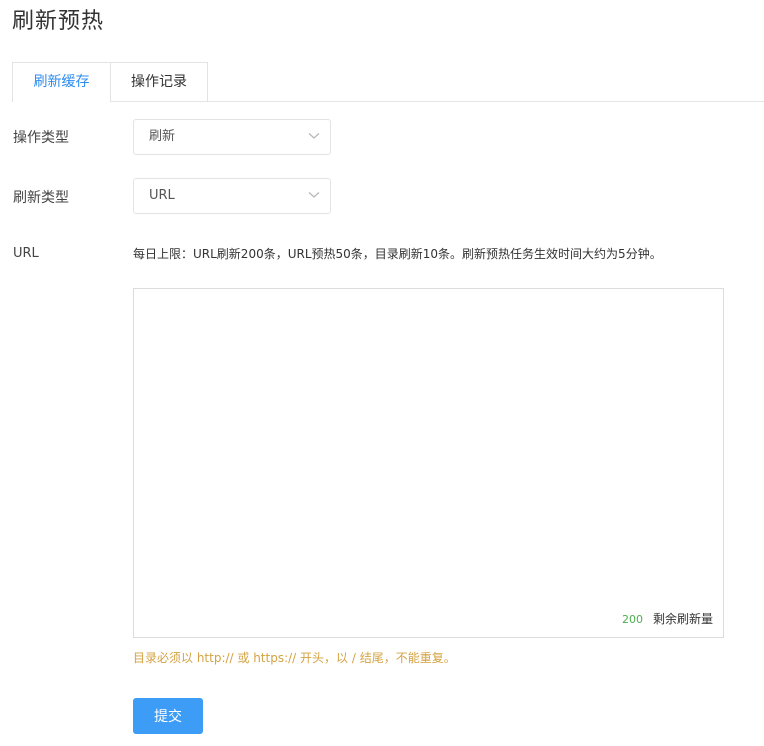 The width and height of the screenshot is (764, 746). Describe the element at coordinates (682, 619) in the screenshot. I see `remaining-label: 剩余刷新量` at that location.